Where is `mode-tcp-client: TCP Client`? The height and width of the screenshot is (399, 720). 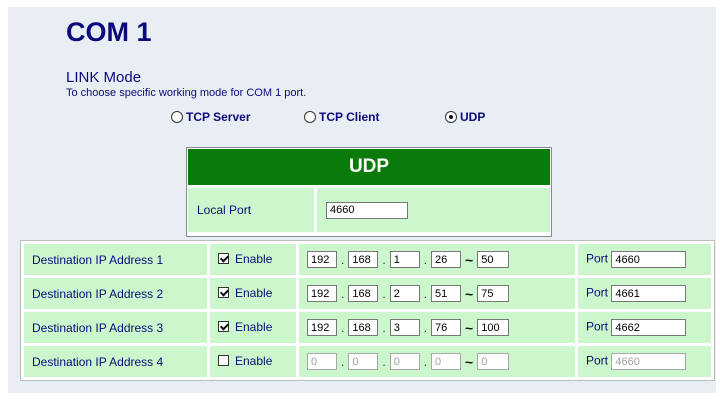 mode-tcp-client: TCP Client is located at coordinates (341, 117).